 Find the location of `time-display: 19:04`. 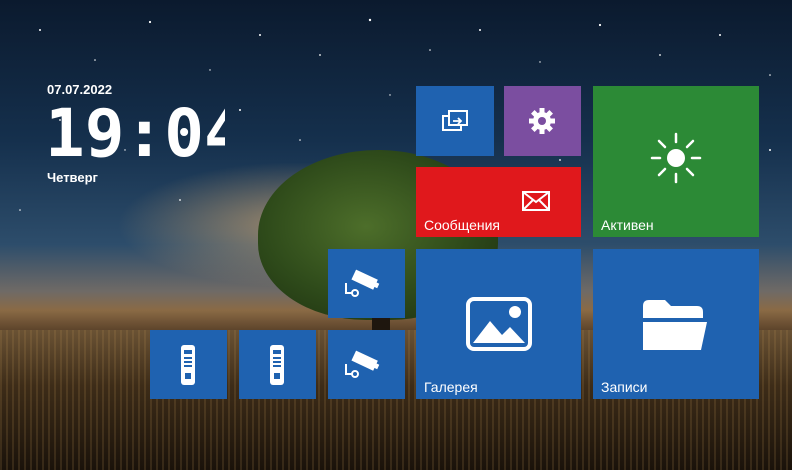

time-display: 19:04 is located at coordinates (144, 133).